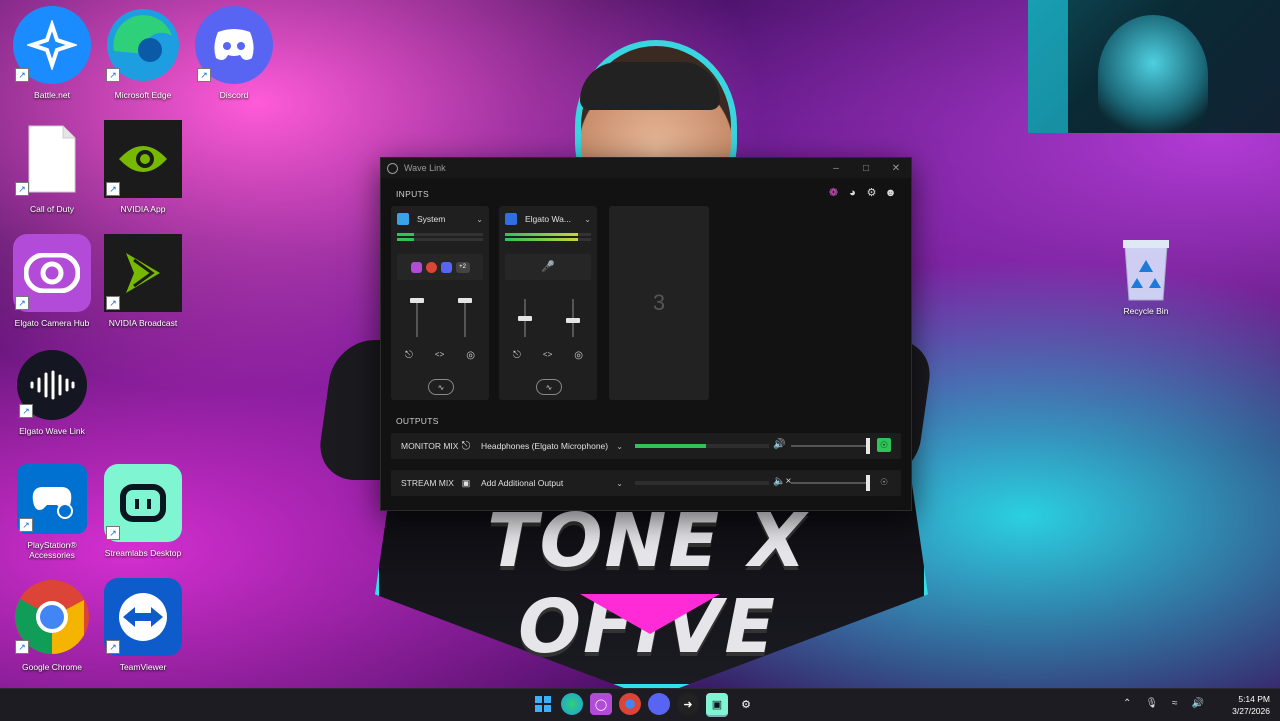 This screenshot has width=1280, height=721. What do you see at coordinates (871, 192) in the screenshot?
I see `settings-gear-icon: ⚙` at bounding box center [871, 192].